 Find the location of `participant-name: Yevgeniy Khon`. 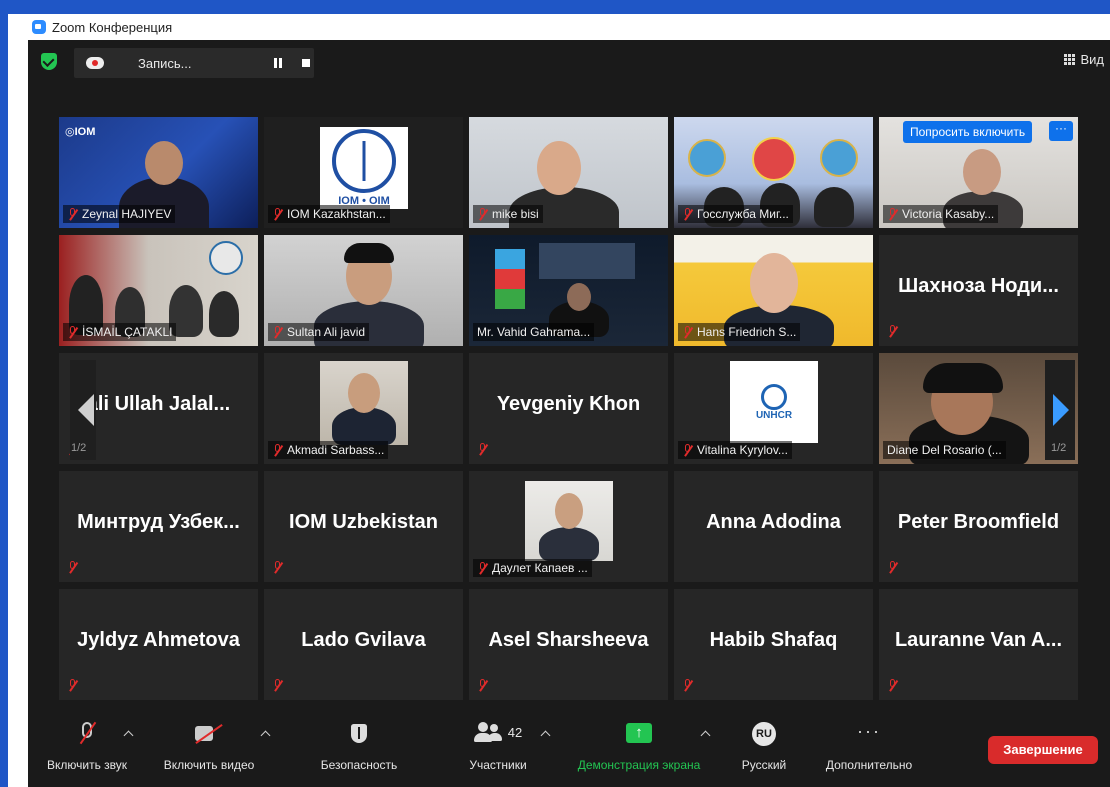

participant-name: Yevgeniy Khon is located at coordinates (568, 404).